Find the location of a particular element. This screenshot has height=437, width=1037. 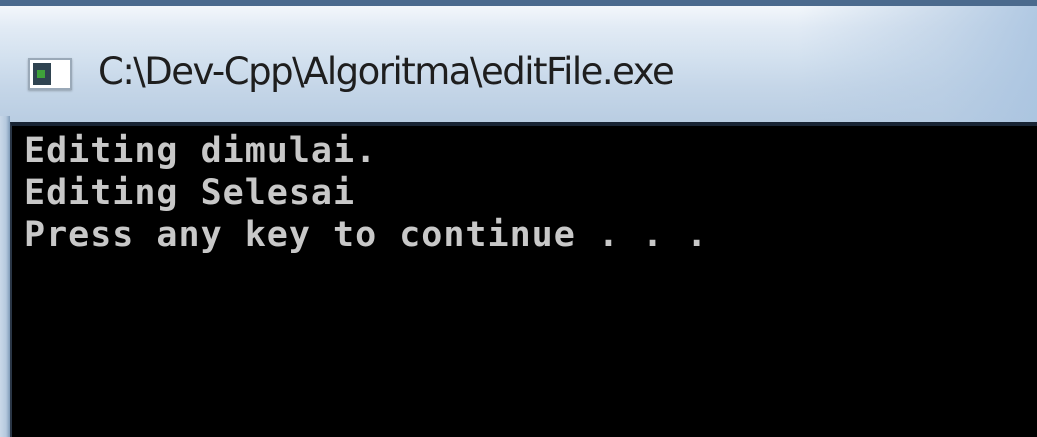

icon-accent is located at coordinates (41, 74).